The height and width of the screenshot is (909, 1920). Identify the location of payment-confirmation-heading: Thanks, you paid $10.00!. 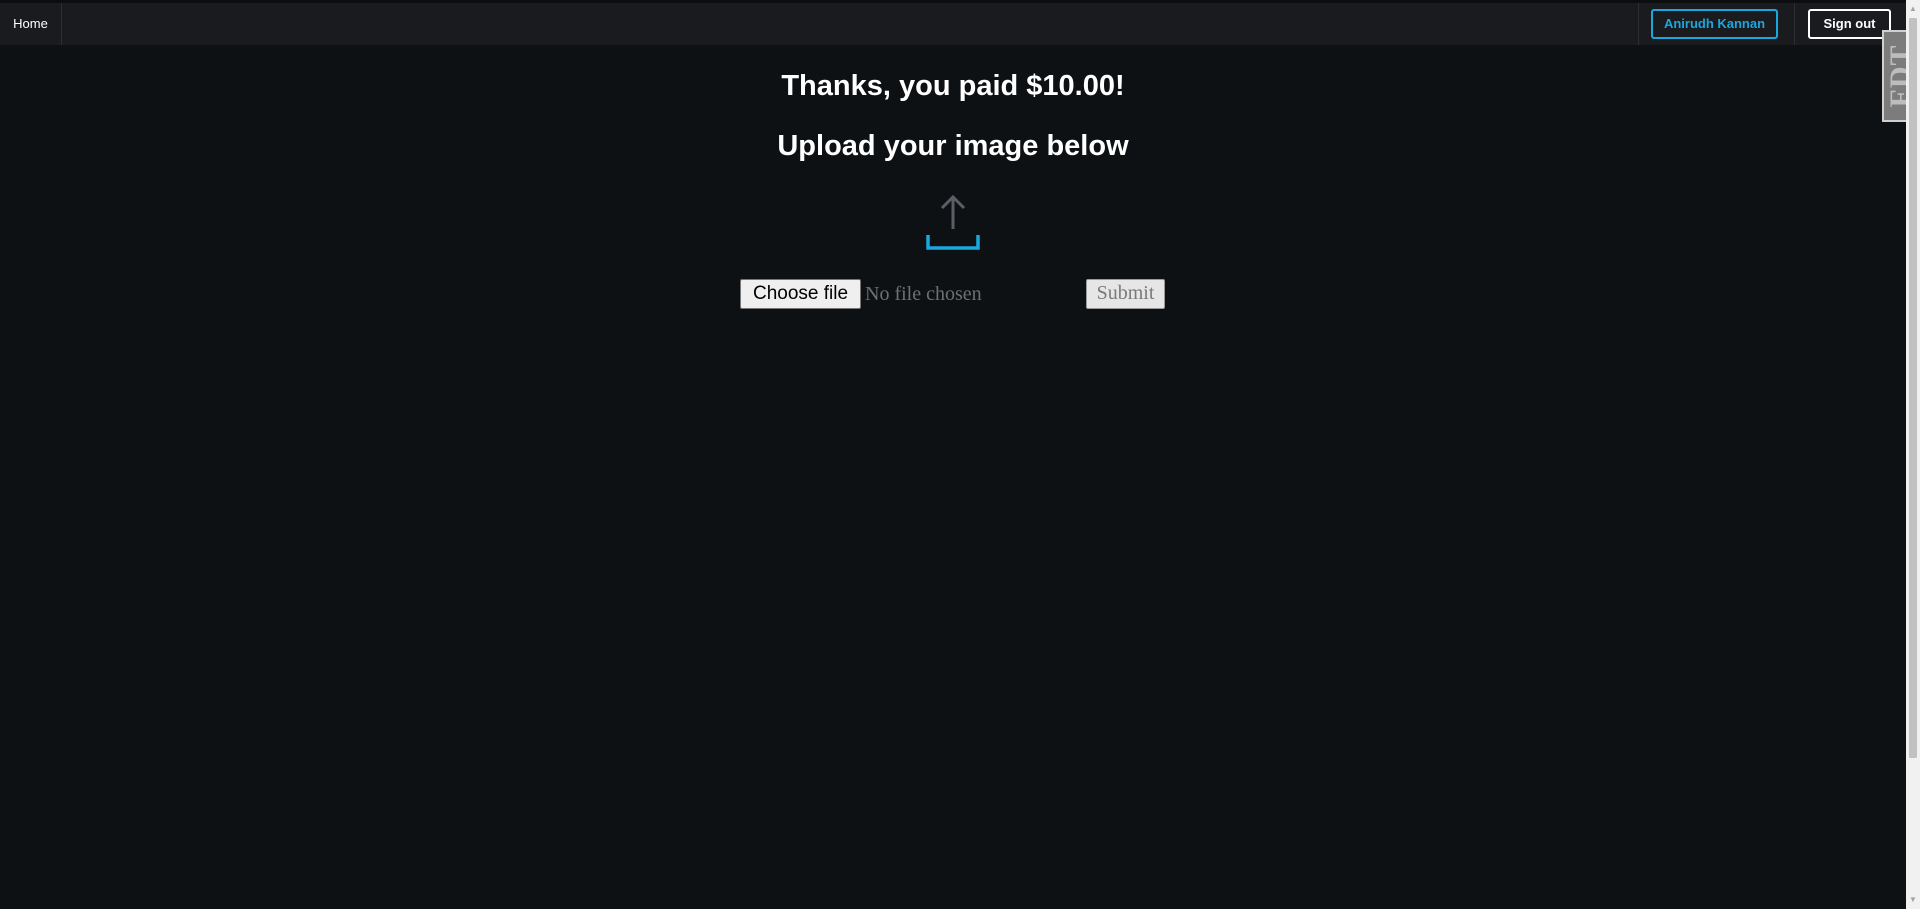
(953, 86).